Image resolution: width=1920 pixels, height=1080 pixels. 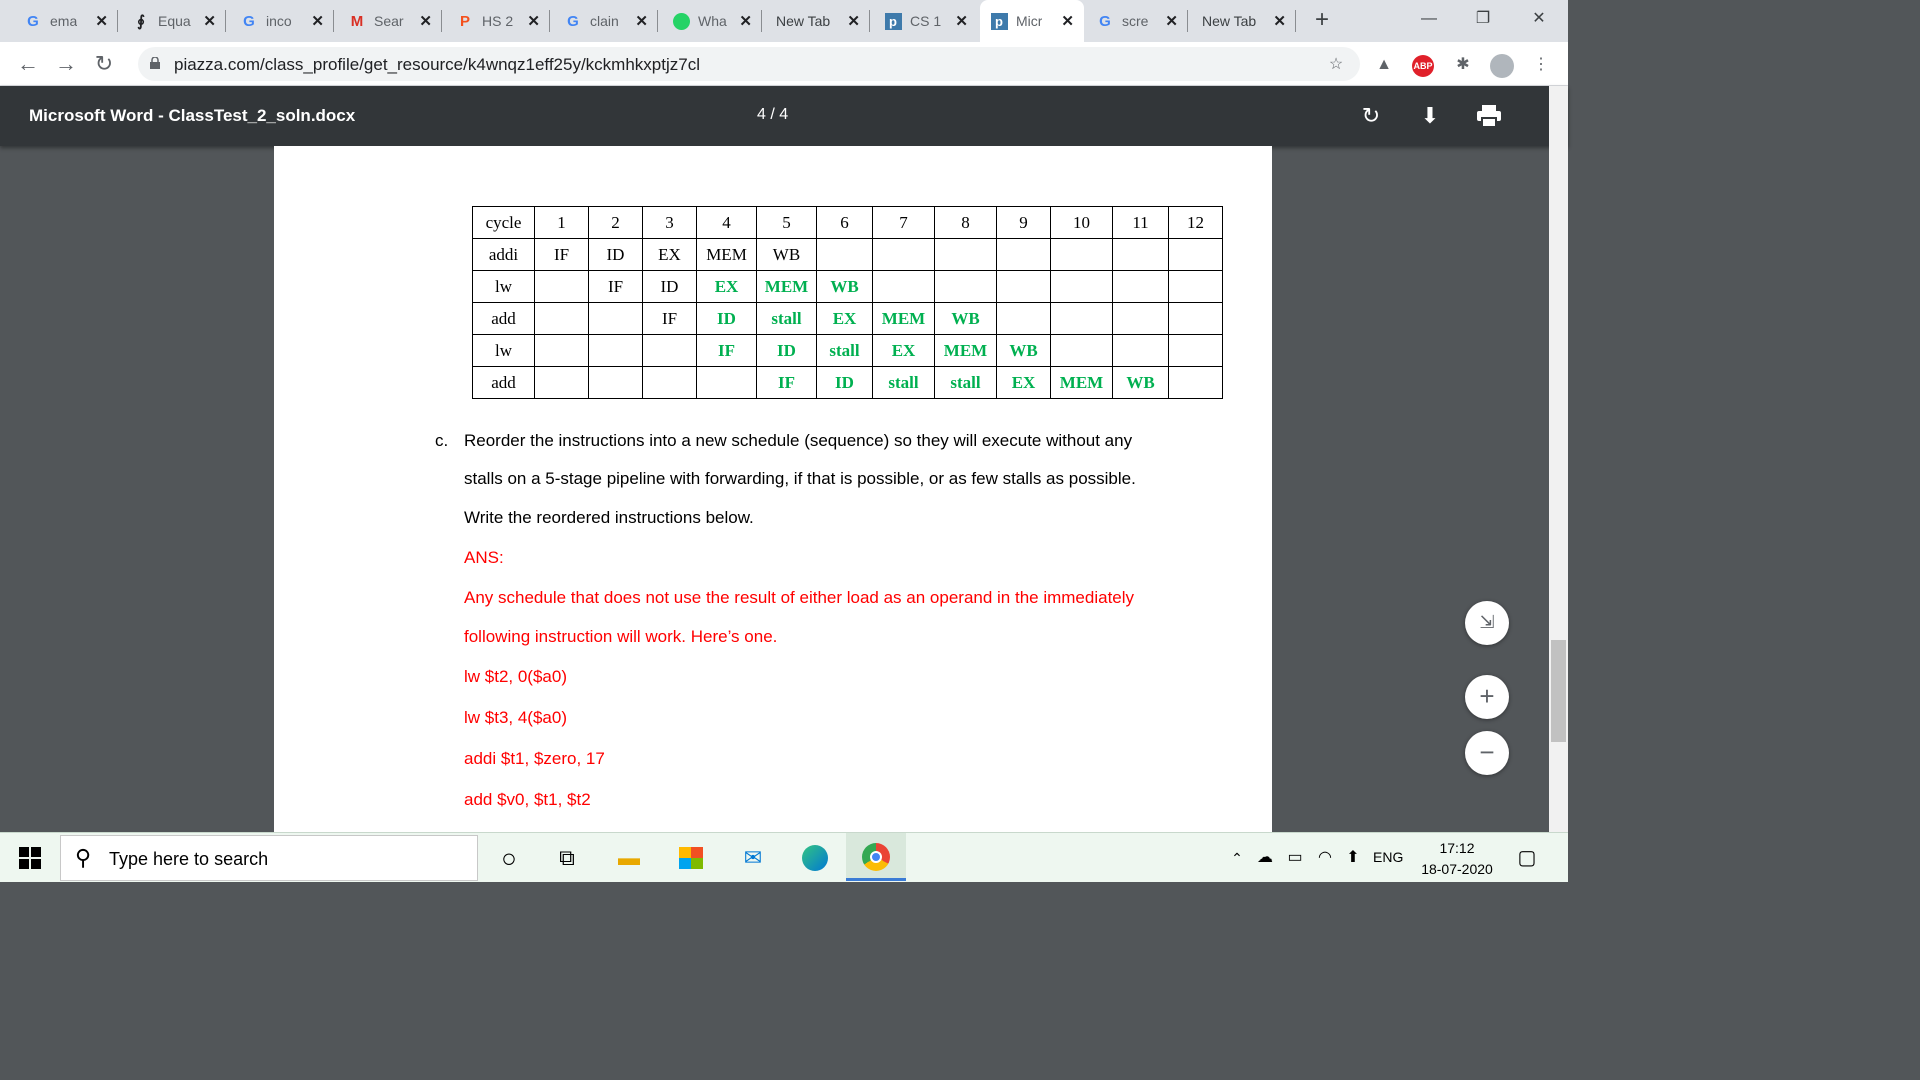 I want to click on profile-avatar, so click(x=1502, y=66).